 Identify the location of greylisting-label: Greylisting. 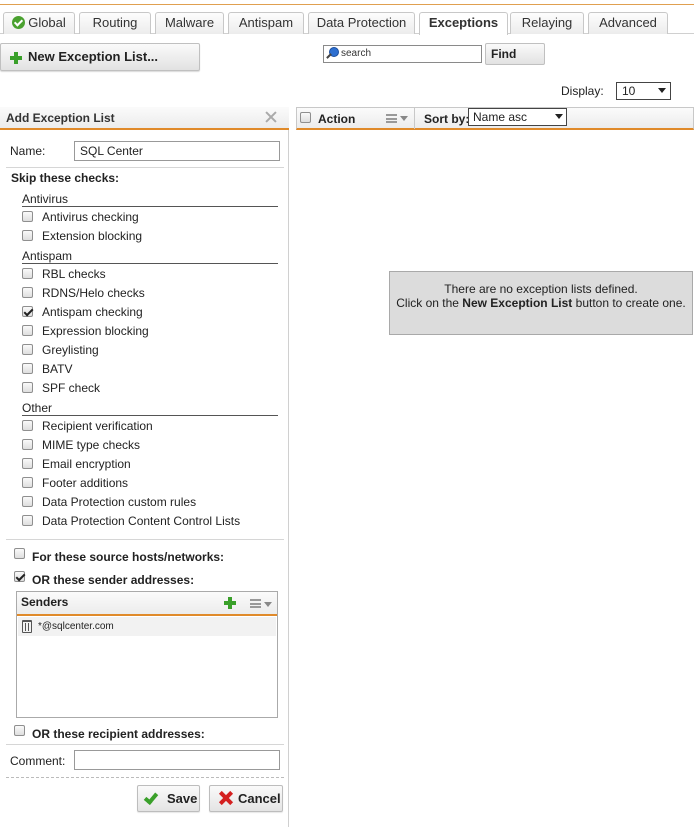
(70, 350).